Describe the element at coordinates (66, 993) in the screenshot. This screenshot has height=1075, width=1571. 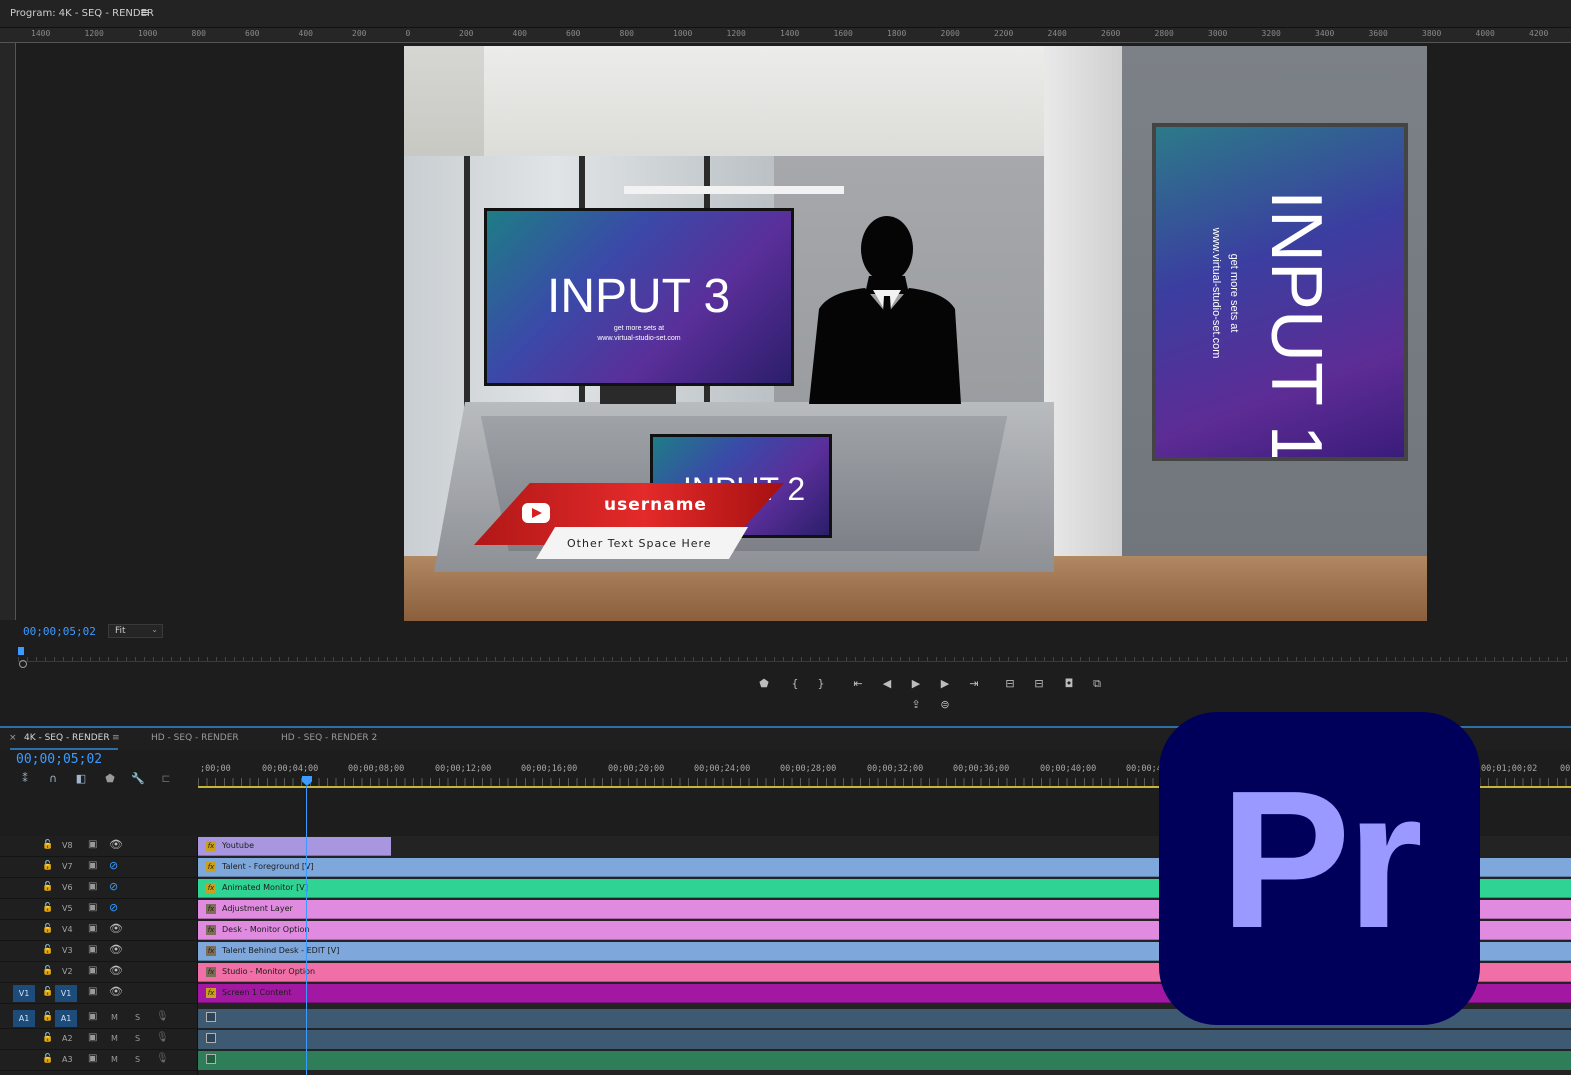
I see `track-target-v1: V1` at that location.